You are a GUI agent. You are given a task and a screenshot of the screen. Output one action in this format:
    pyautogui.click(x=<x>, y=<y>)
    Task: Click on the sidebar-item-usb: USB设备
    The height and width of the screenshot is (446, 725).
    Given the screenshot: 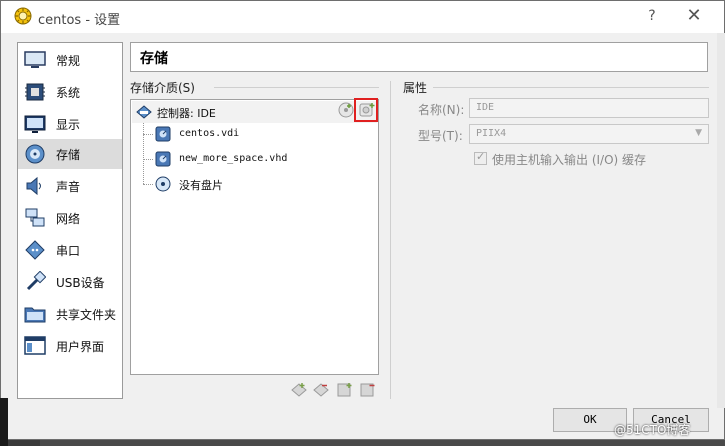 What is the action you would take?
    pyautogui.click(x=70, y=282)
    